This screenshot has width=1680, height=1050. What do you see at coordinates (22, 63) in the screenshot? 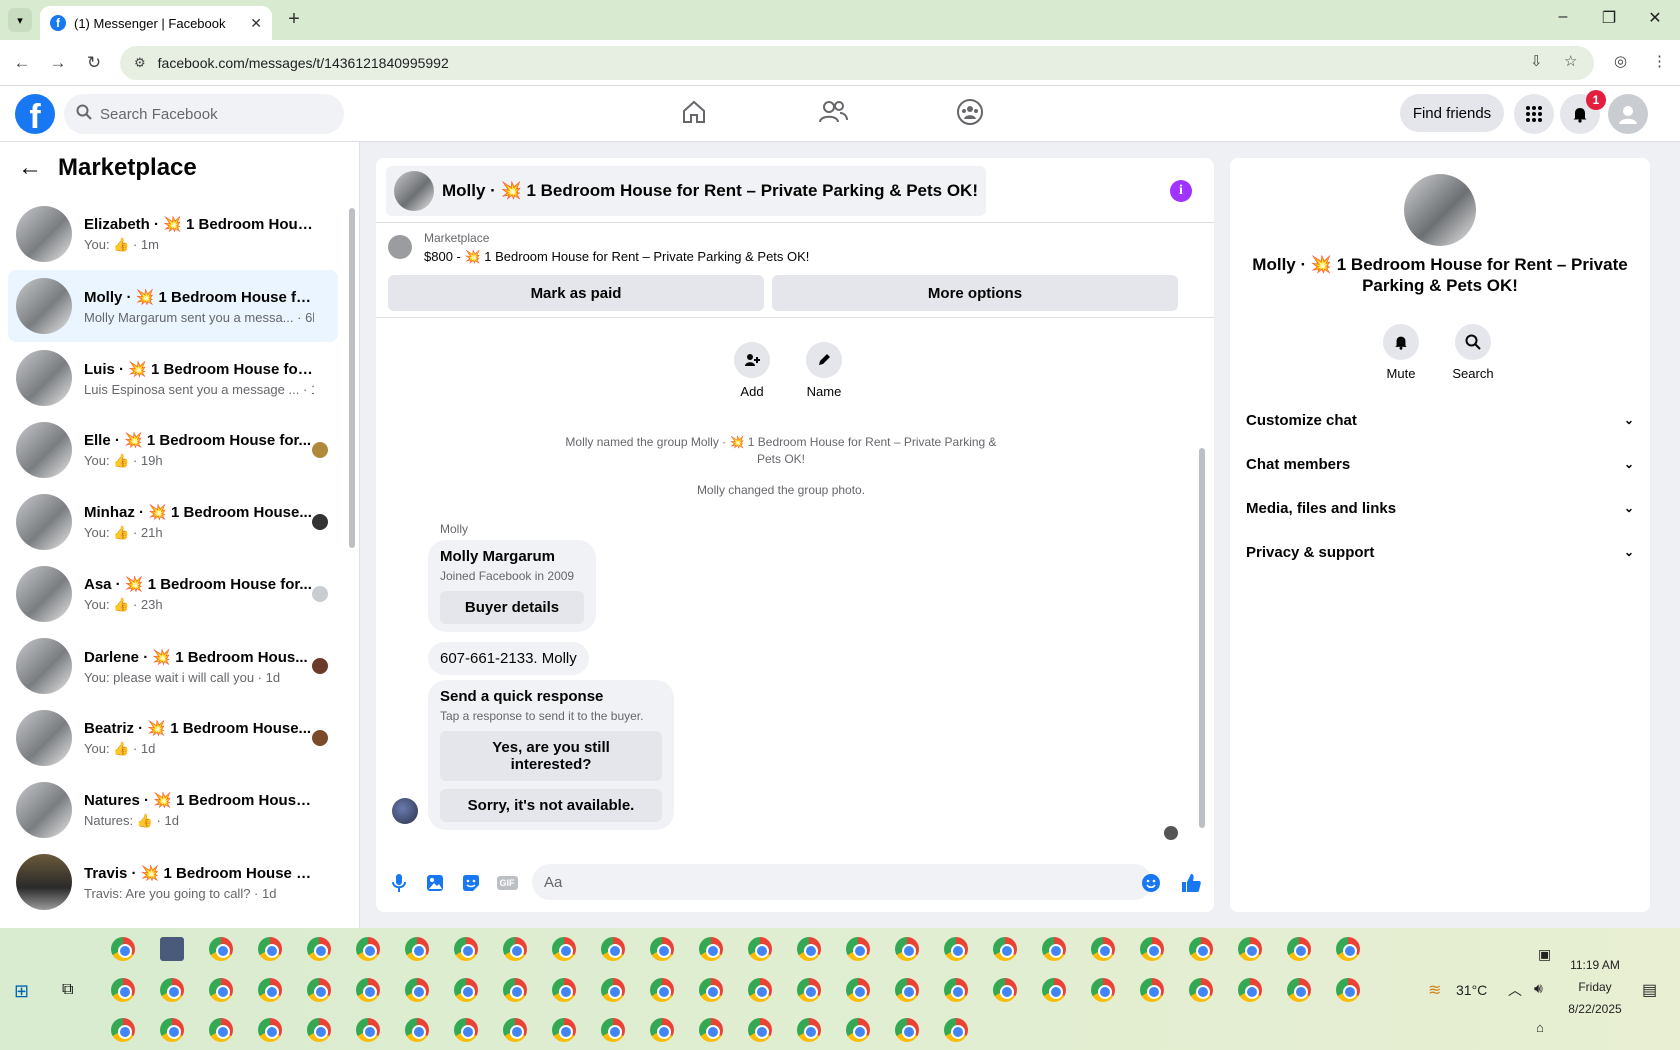
I see `back-icon: ←` at bounding box center [22, 63].